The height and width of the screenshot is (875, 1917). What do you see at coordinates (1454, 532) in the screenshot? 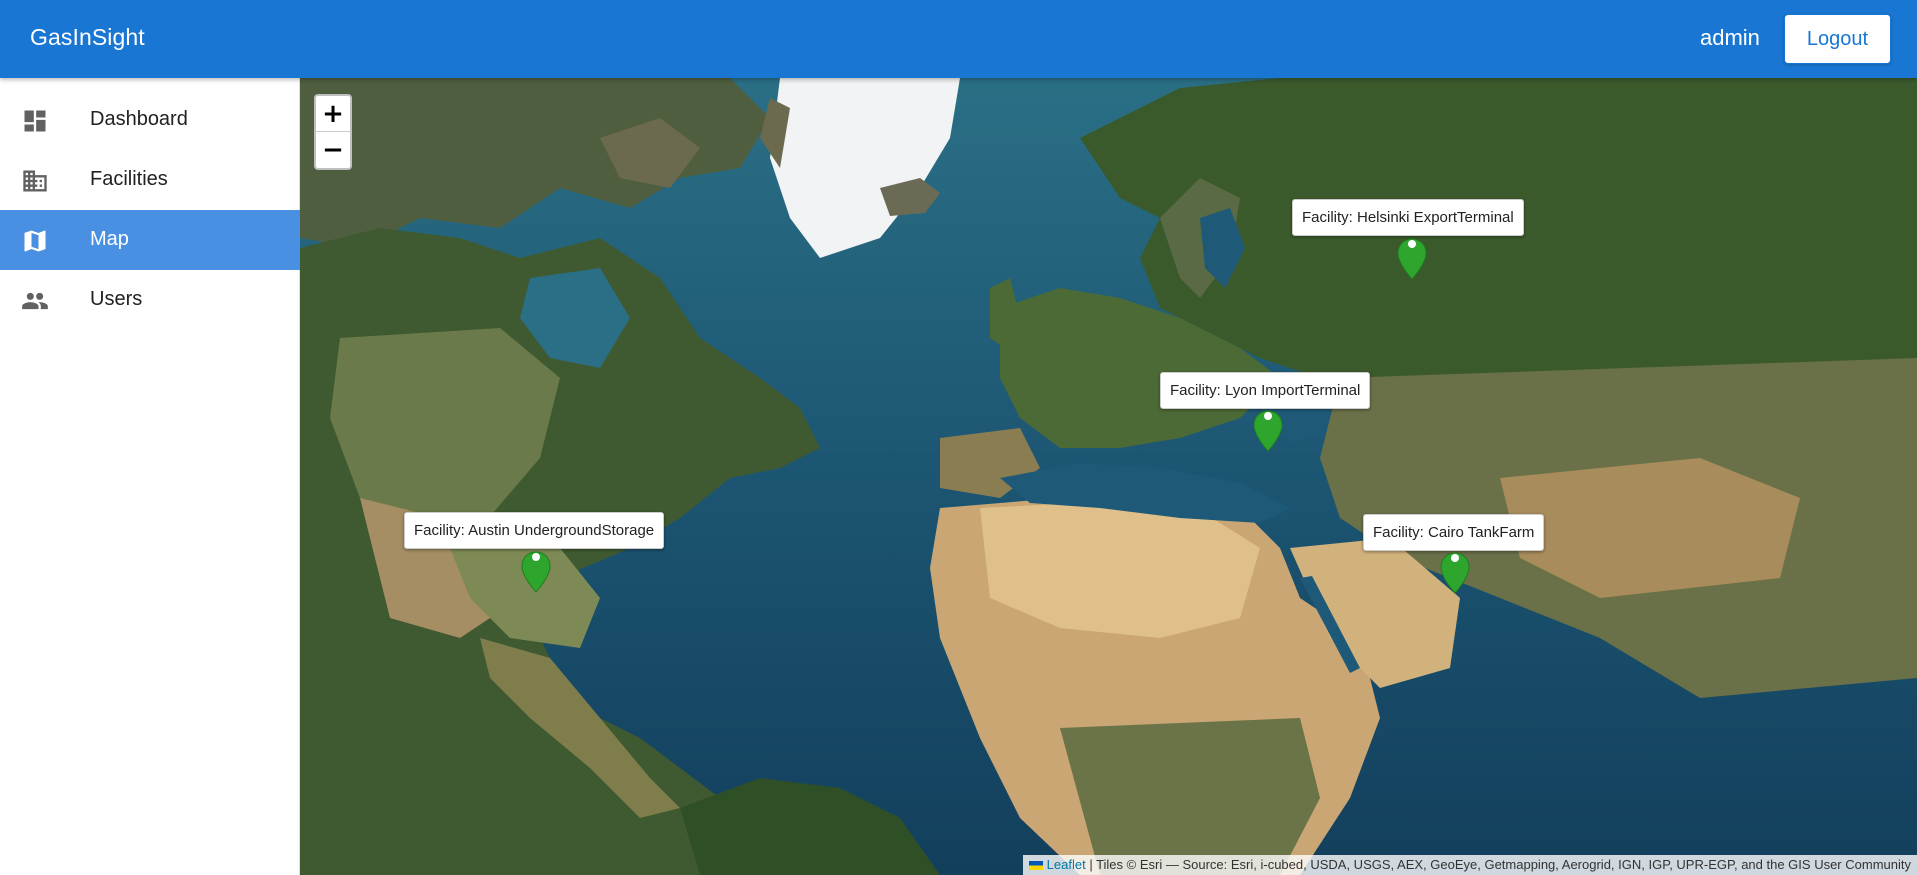
I see `marker-tooltip-cairo: Facility: Cairo TankFarm` at bounding box center [1454, 532].